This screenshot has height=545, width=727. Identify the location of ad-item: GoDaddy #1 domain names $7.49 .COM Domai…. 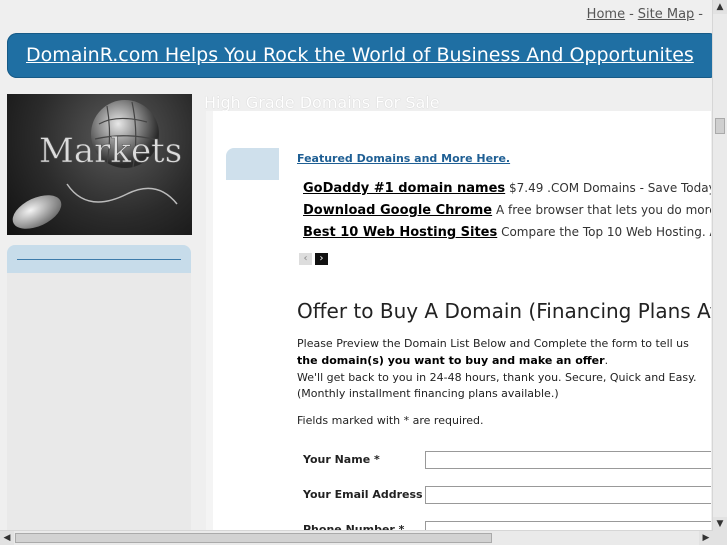
(507, 188).